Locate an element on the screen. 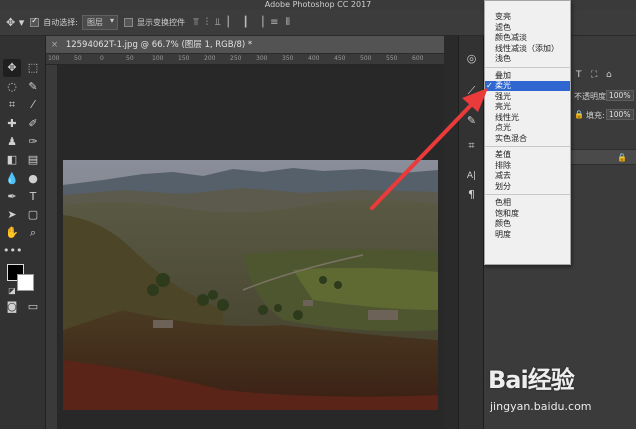 This screenshot has width=636, height=429. fill-label: 填充: is located at coordinates (595, 115).